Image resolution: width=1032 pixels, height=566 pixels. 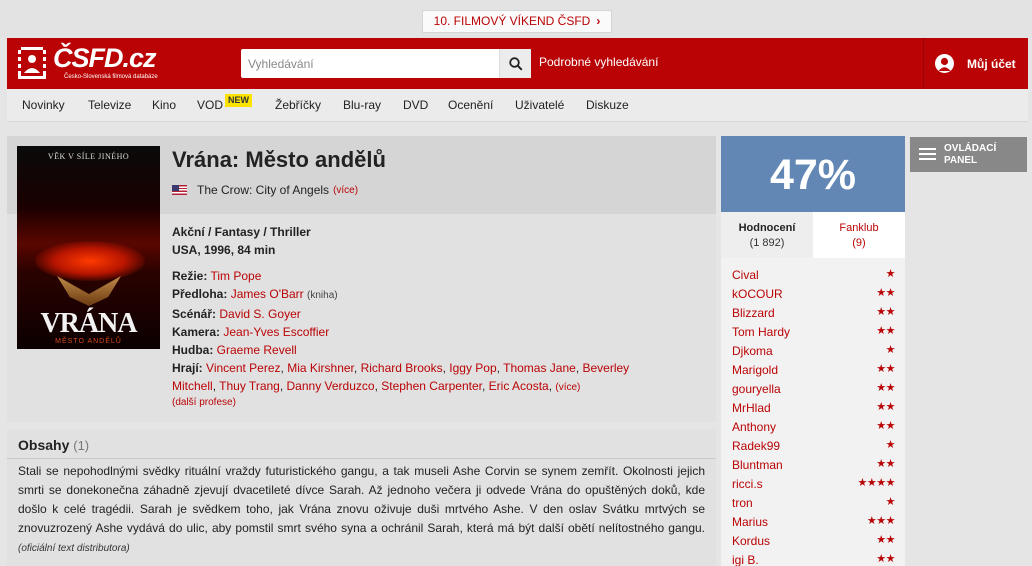 I want to click on film-genres: Akční / Fantasy / Thriller, so click(x=241, y=232).